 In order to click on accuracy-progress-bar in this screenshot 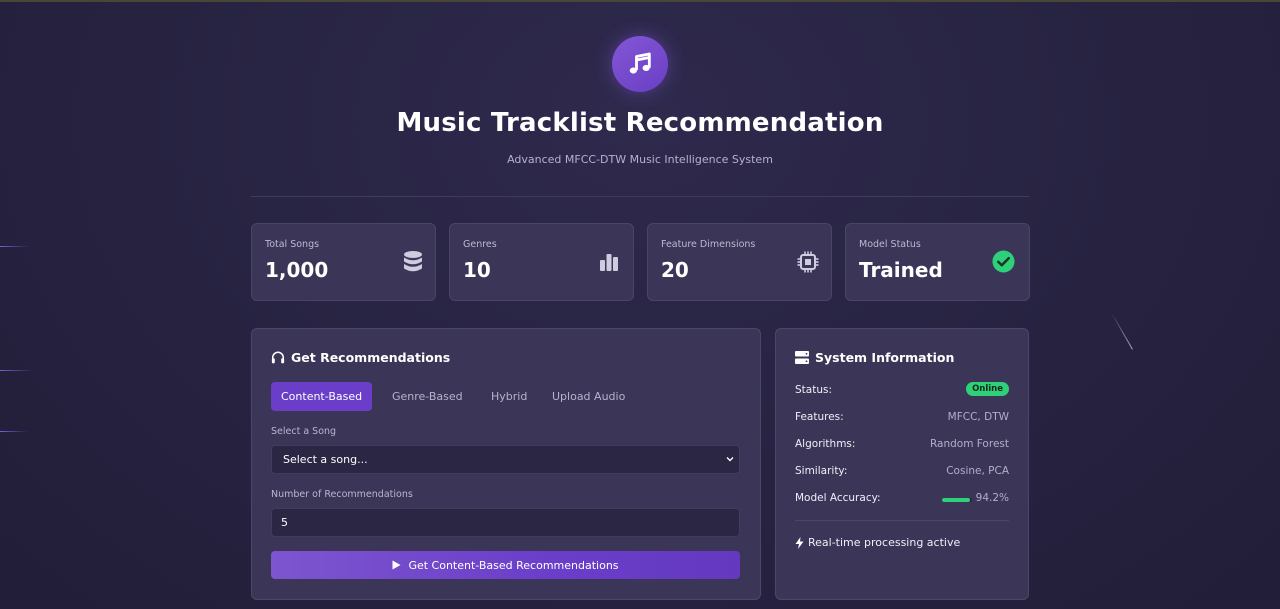, I will do `click(957, 500)`.